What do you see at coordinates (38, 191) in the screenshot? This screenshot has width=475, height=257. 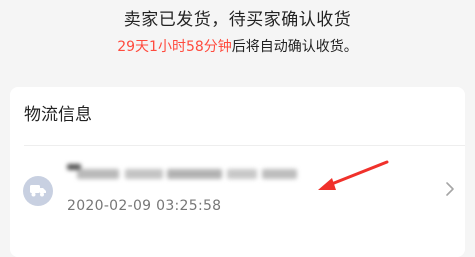 I see `truck-icon` at bounding box center [38, 191].